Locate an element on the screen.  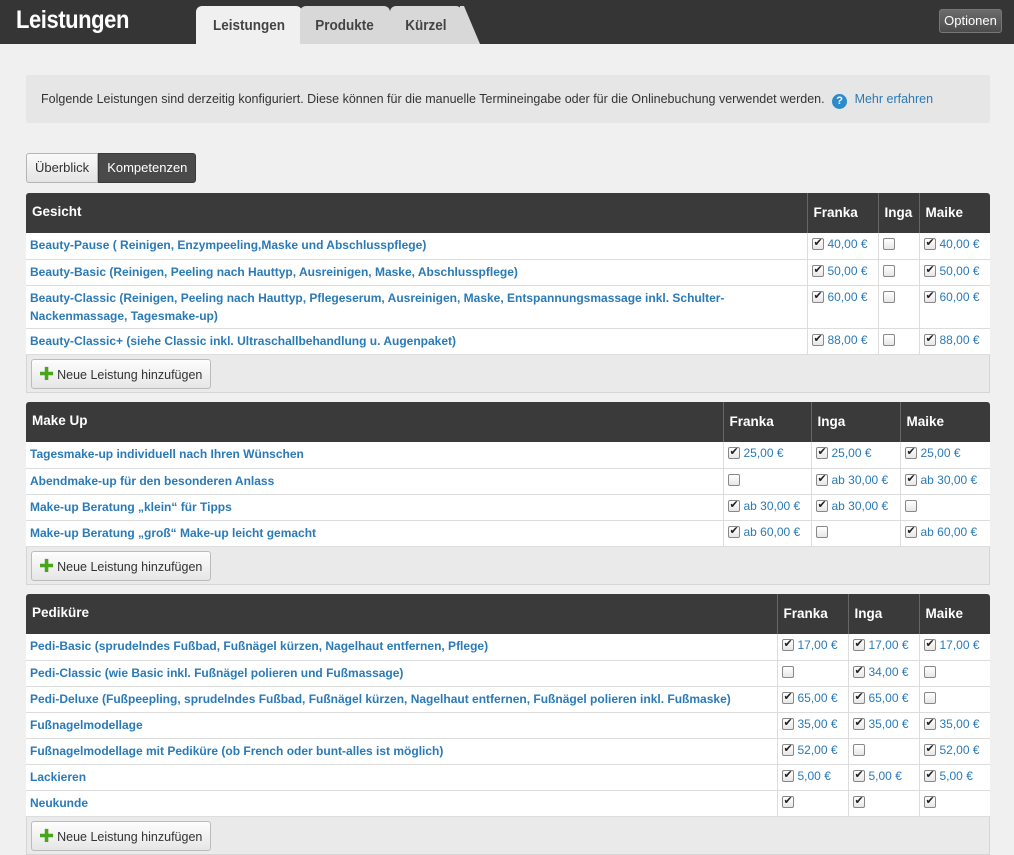
options-button: Optionen is located at coordinates (970, 21).